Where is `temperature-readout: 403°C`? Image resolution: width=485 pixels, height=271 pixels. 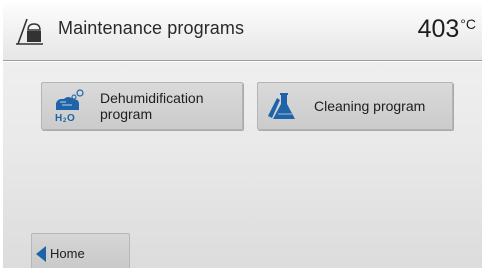
temperature-readout: 403°C is located at coordinates (447, 29).